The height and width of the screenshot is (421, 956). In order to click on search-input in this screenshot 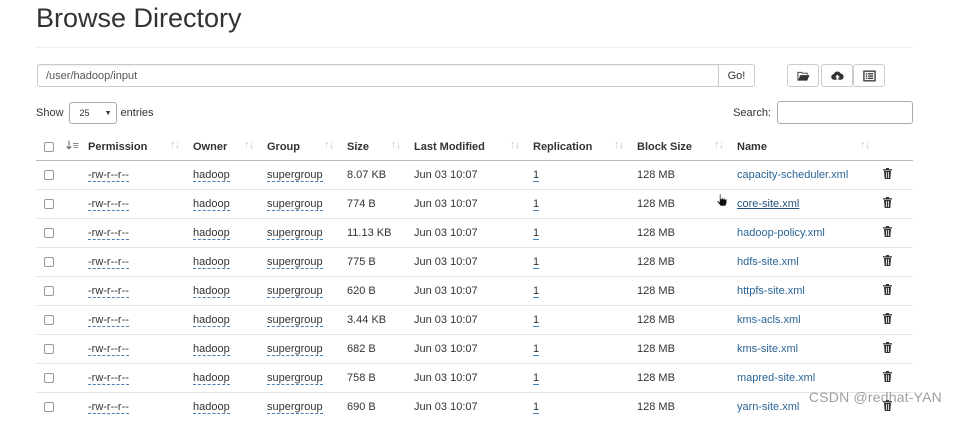, I will do `click(845, 112)`.